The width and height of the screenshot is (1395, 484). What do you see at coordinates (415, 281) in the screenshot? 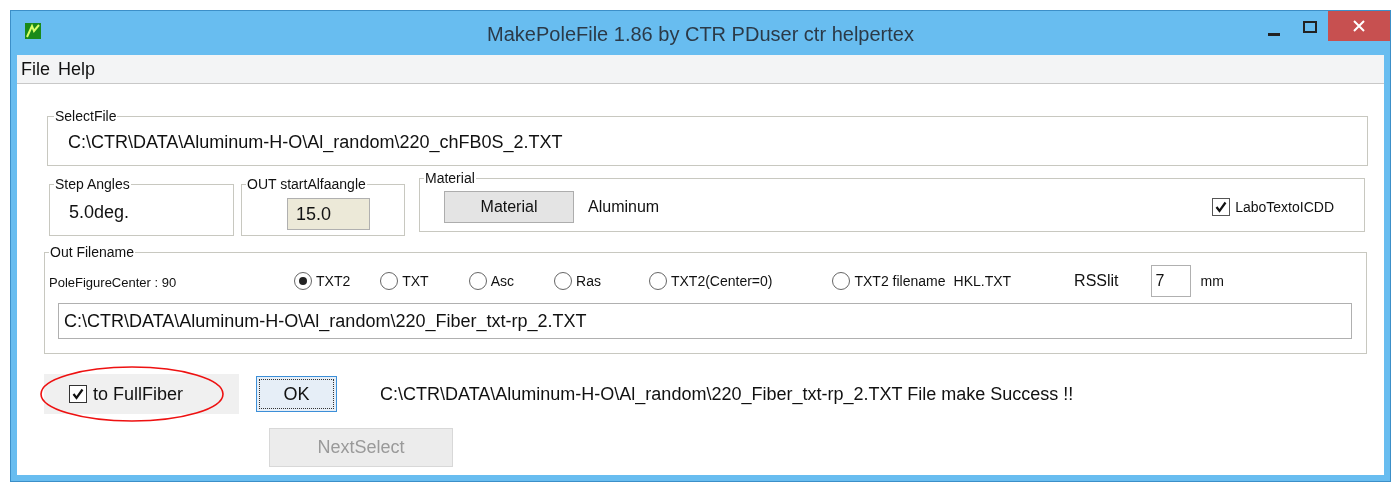
I see `radio-label: TXT` at bounding box center [415, 281].